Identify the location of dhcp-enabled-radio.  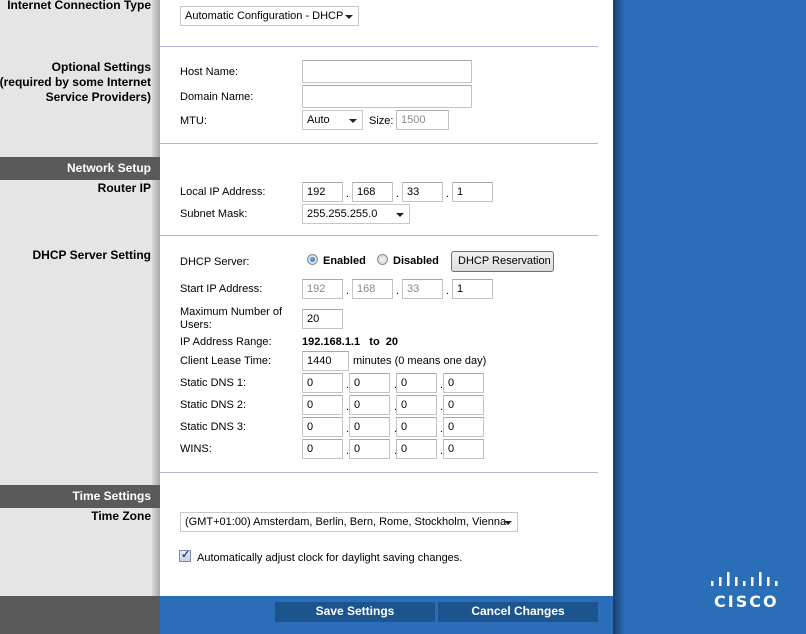
(312, 259).